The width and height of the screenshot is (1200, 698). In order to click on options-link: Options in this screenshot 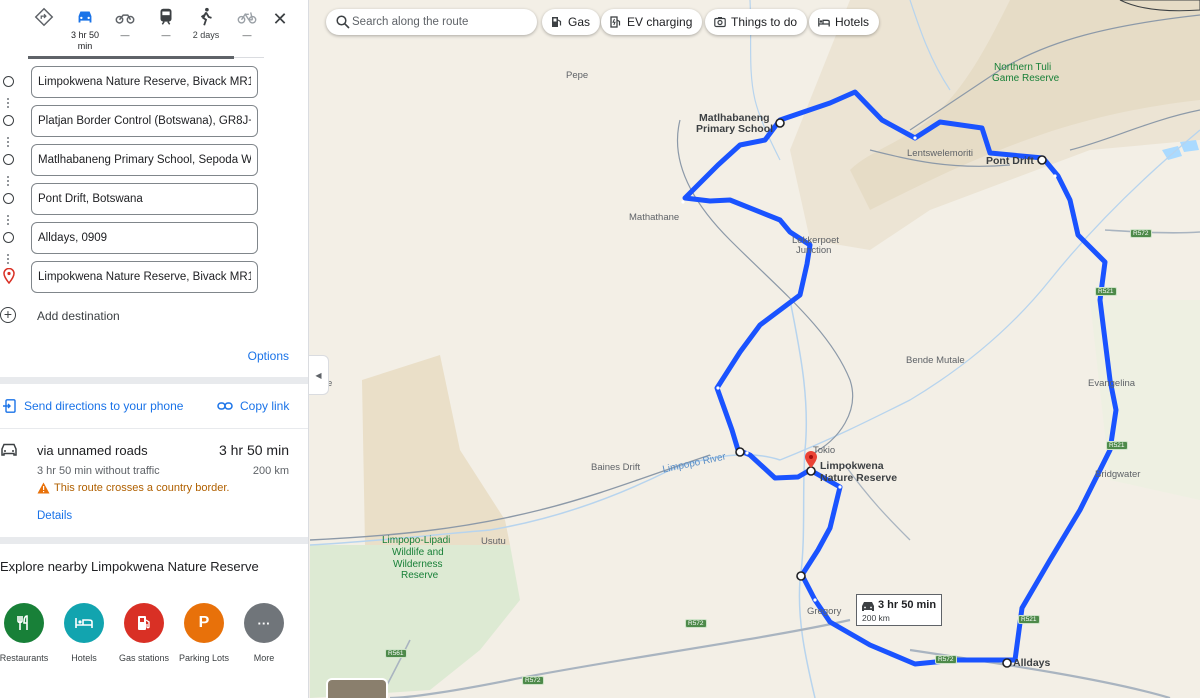, I will do `click(268, 356)`.